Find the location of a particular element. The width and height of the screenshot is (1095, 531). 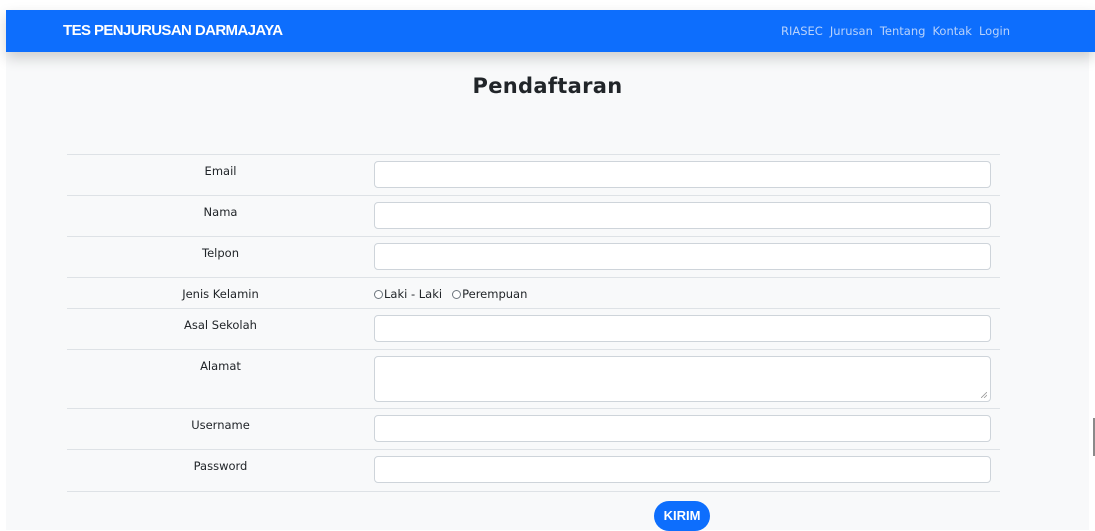

gender-option-perempuan: Perempuan is located at coordinates (489, 294).